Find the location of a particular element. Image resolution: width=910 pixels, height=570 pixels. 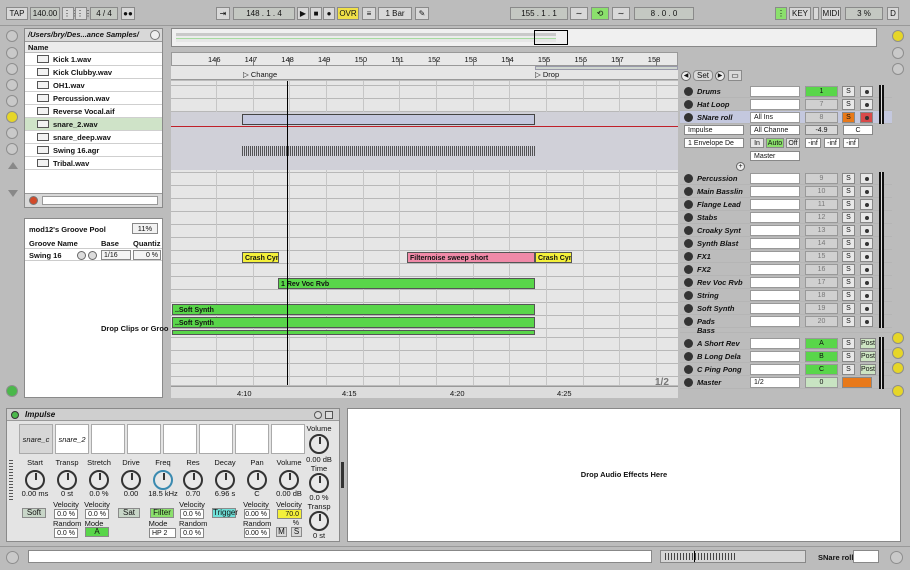

groove-amount-field: 11% is located at coordinates (145, 228).